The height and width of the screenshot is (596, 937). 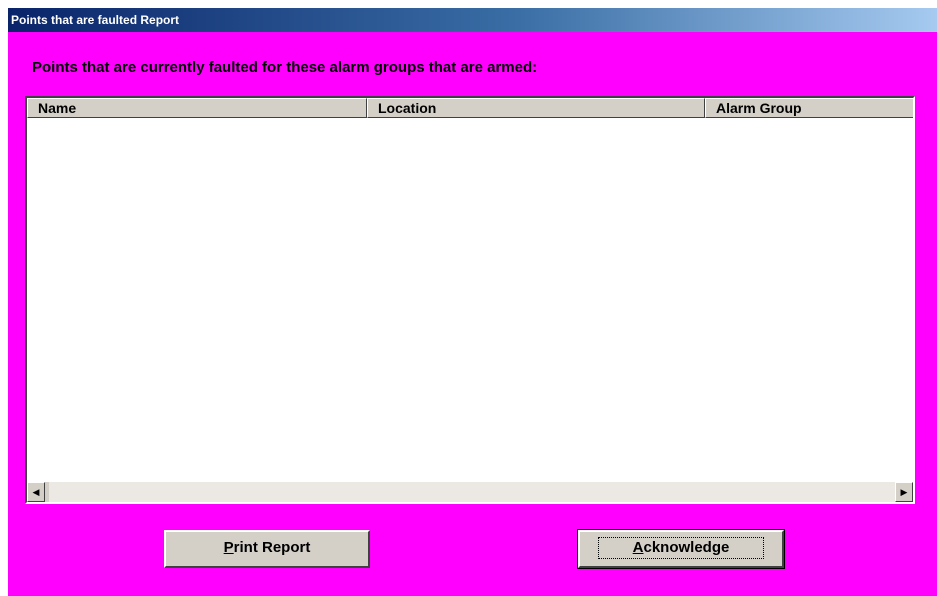 What do you see at coordinates (197, 108) in the screenshot?
I see `column-header-name: Name` at bounding box center [197, 108].